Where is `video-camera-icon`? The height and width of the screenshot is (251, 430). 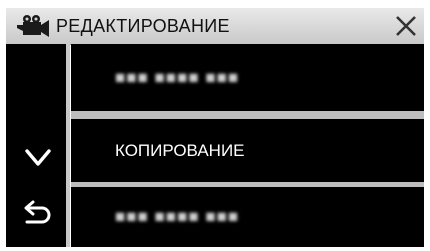
video-camera-icon is located at coordinates (33, 26).